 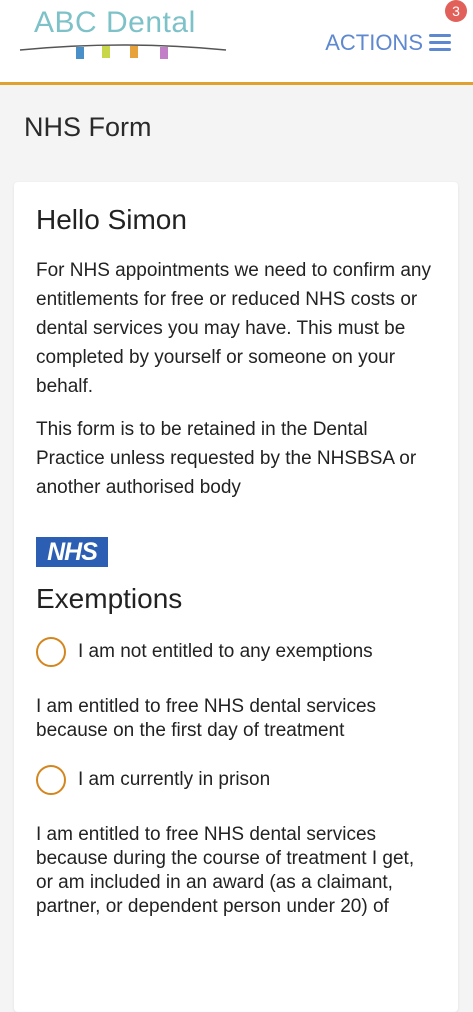 I want to click on radio-not-entitled: I am not entitled to any exemptions, so click(x=236, y=652).